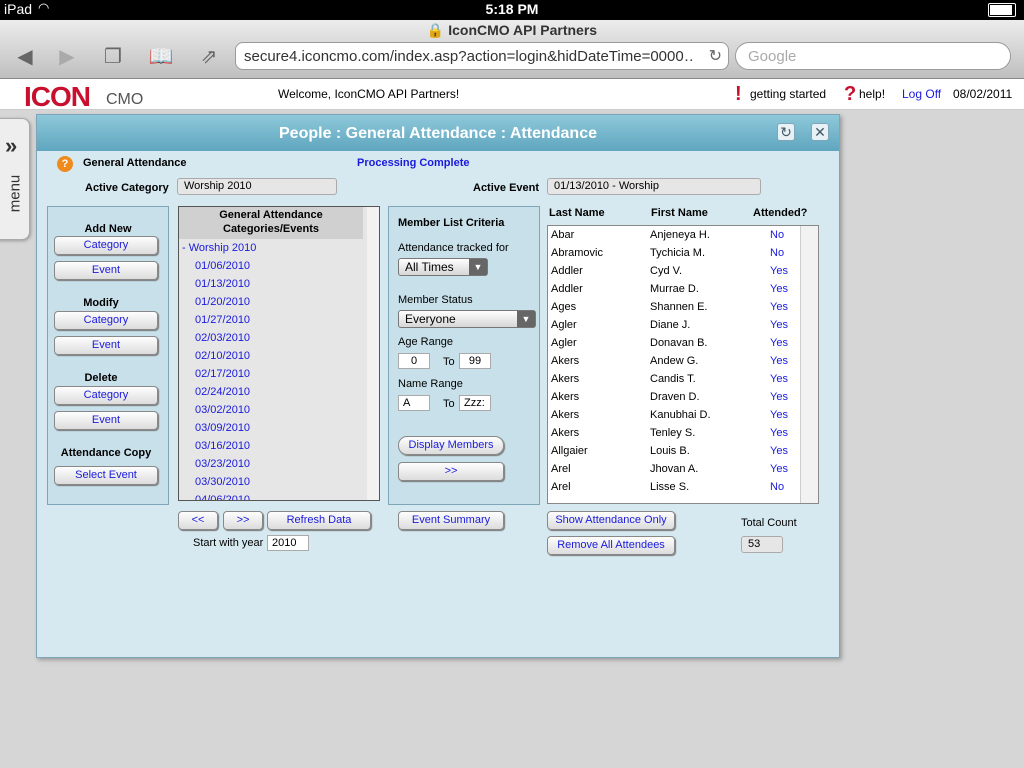 The image size is (1024, 768). I want to click on member-first-name: Anjeneya H., so click(680, 235).